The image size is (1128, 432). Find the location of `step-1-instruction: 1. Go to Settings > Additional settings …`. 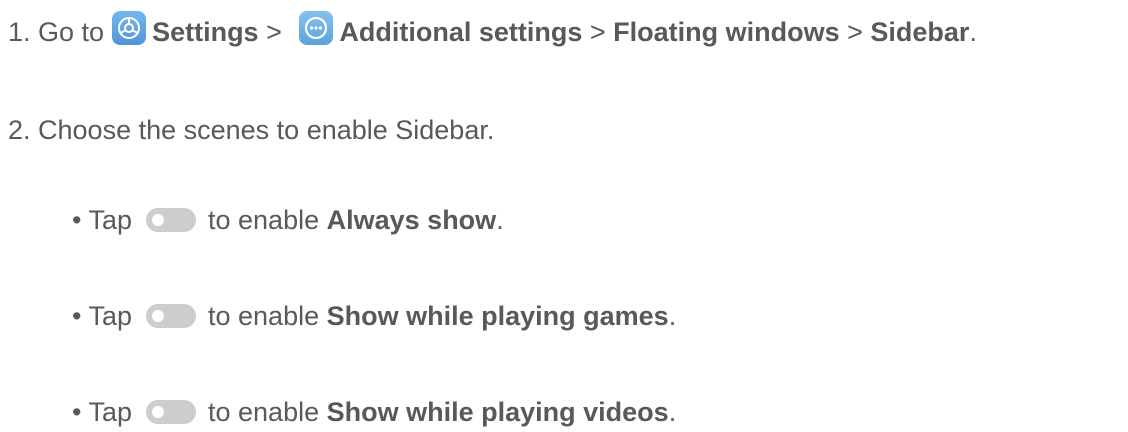

step-1-instruction: 1. Go to Settings > Additional settings … is located at coordinates (492, 31).